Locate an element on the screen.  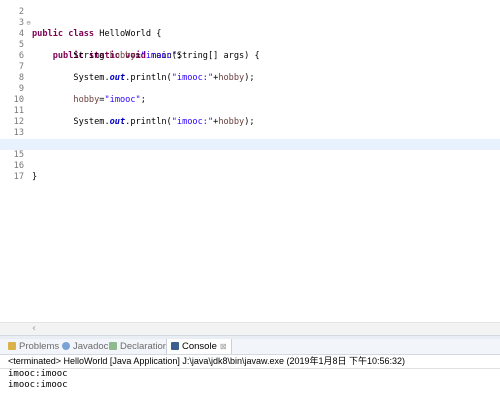
horizontal-scrollbar: ‹ is located at coordinates (250, 328).